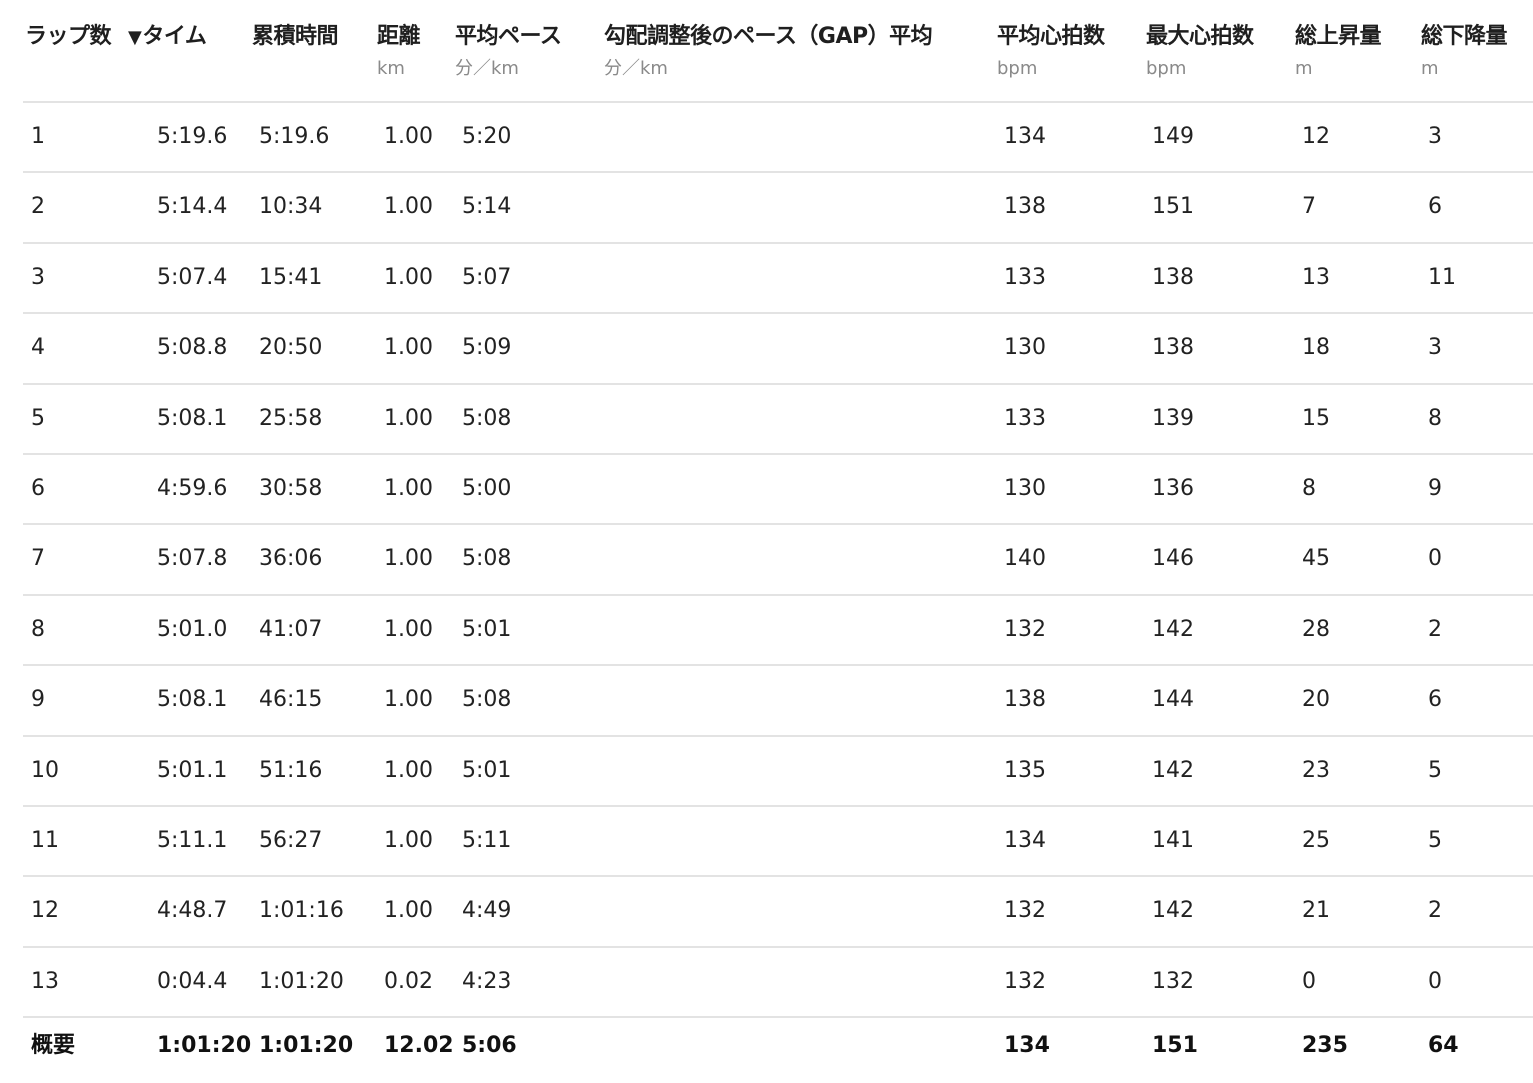  Describe the element at coordinates (778, 772) in the screenshot. I see `table-row: 10 5:01.1 51:16 1.00 5:01 135 142 23 5` at that location.